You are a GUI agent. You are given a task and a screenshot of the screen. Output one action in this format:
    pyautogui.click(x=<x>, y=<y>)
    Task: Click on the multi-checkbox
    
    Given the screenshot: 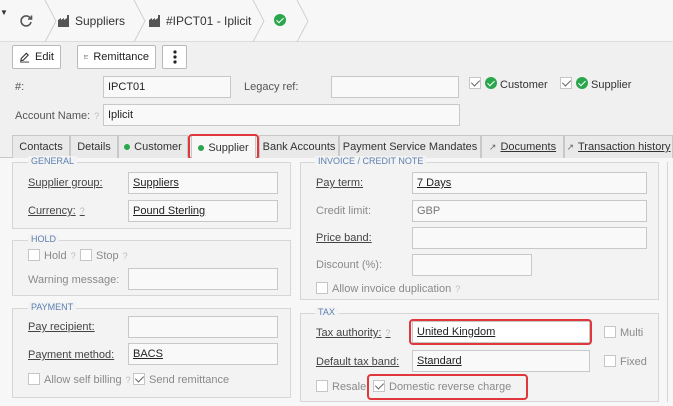 What is the action you would take?
    pyautogui.click(x=610, y=332)
    